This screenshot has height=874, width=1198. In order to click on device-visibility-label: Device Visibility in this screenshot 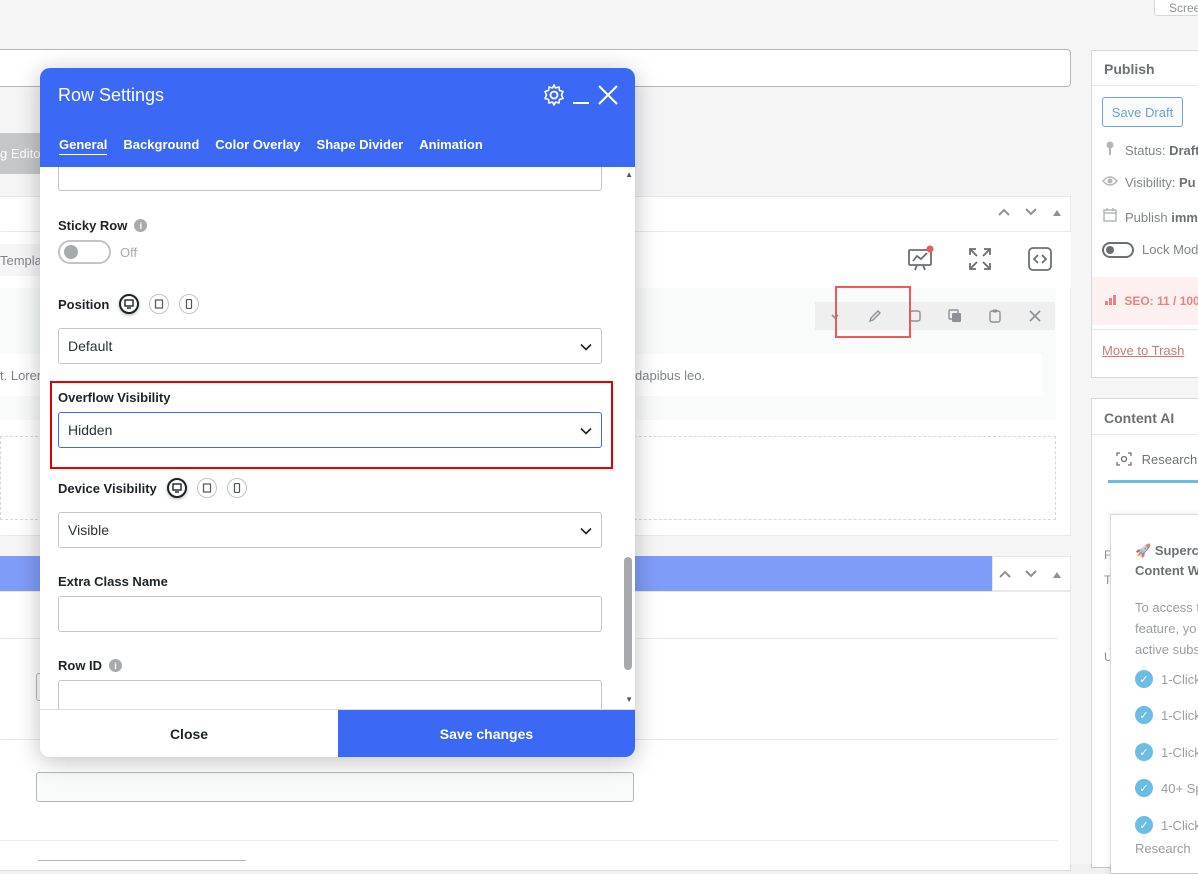, I will do `click(152, 488)`.